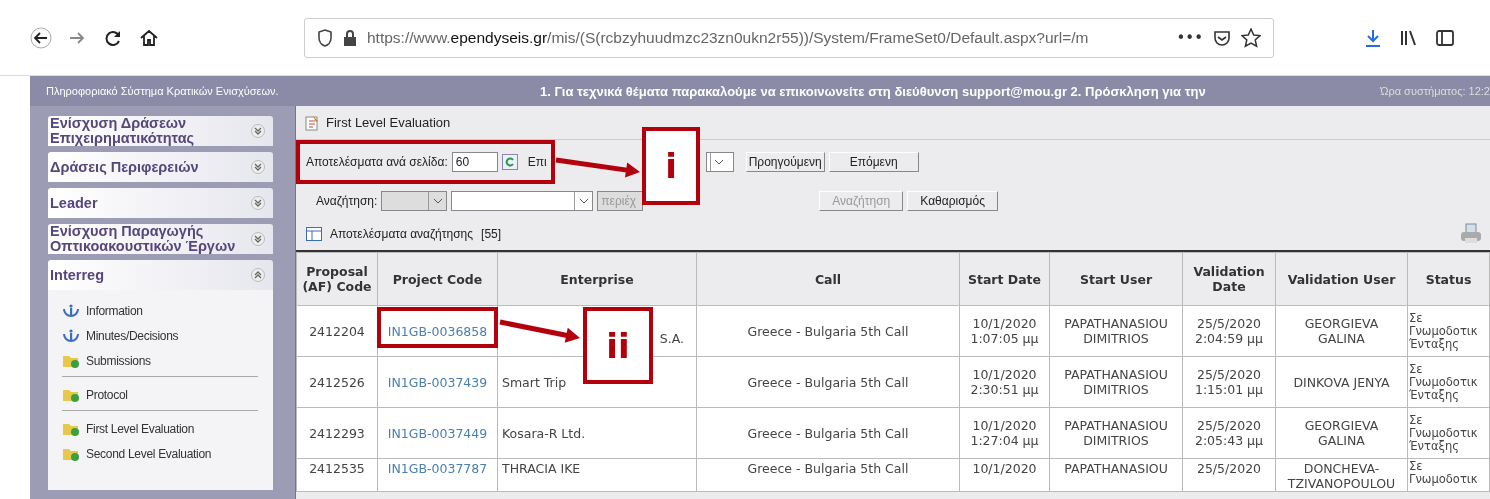 This screenshot has height=499, width=1490. I want to click on previous-button: Προηγούμενη, so click(785, 162).